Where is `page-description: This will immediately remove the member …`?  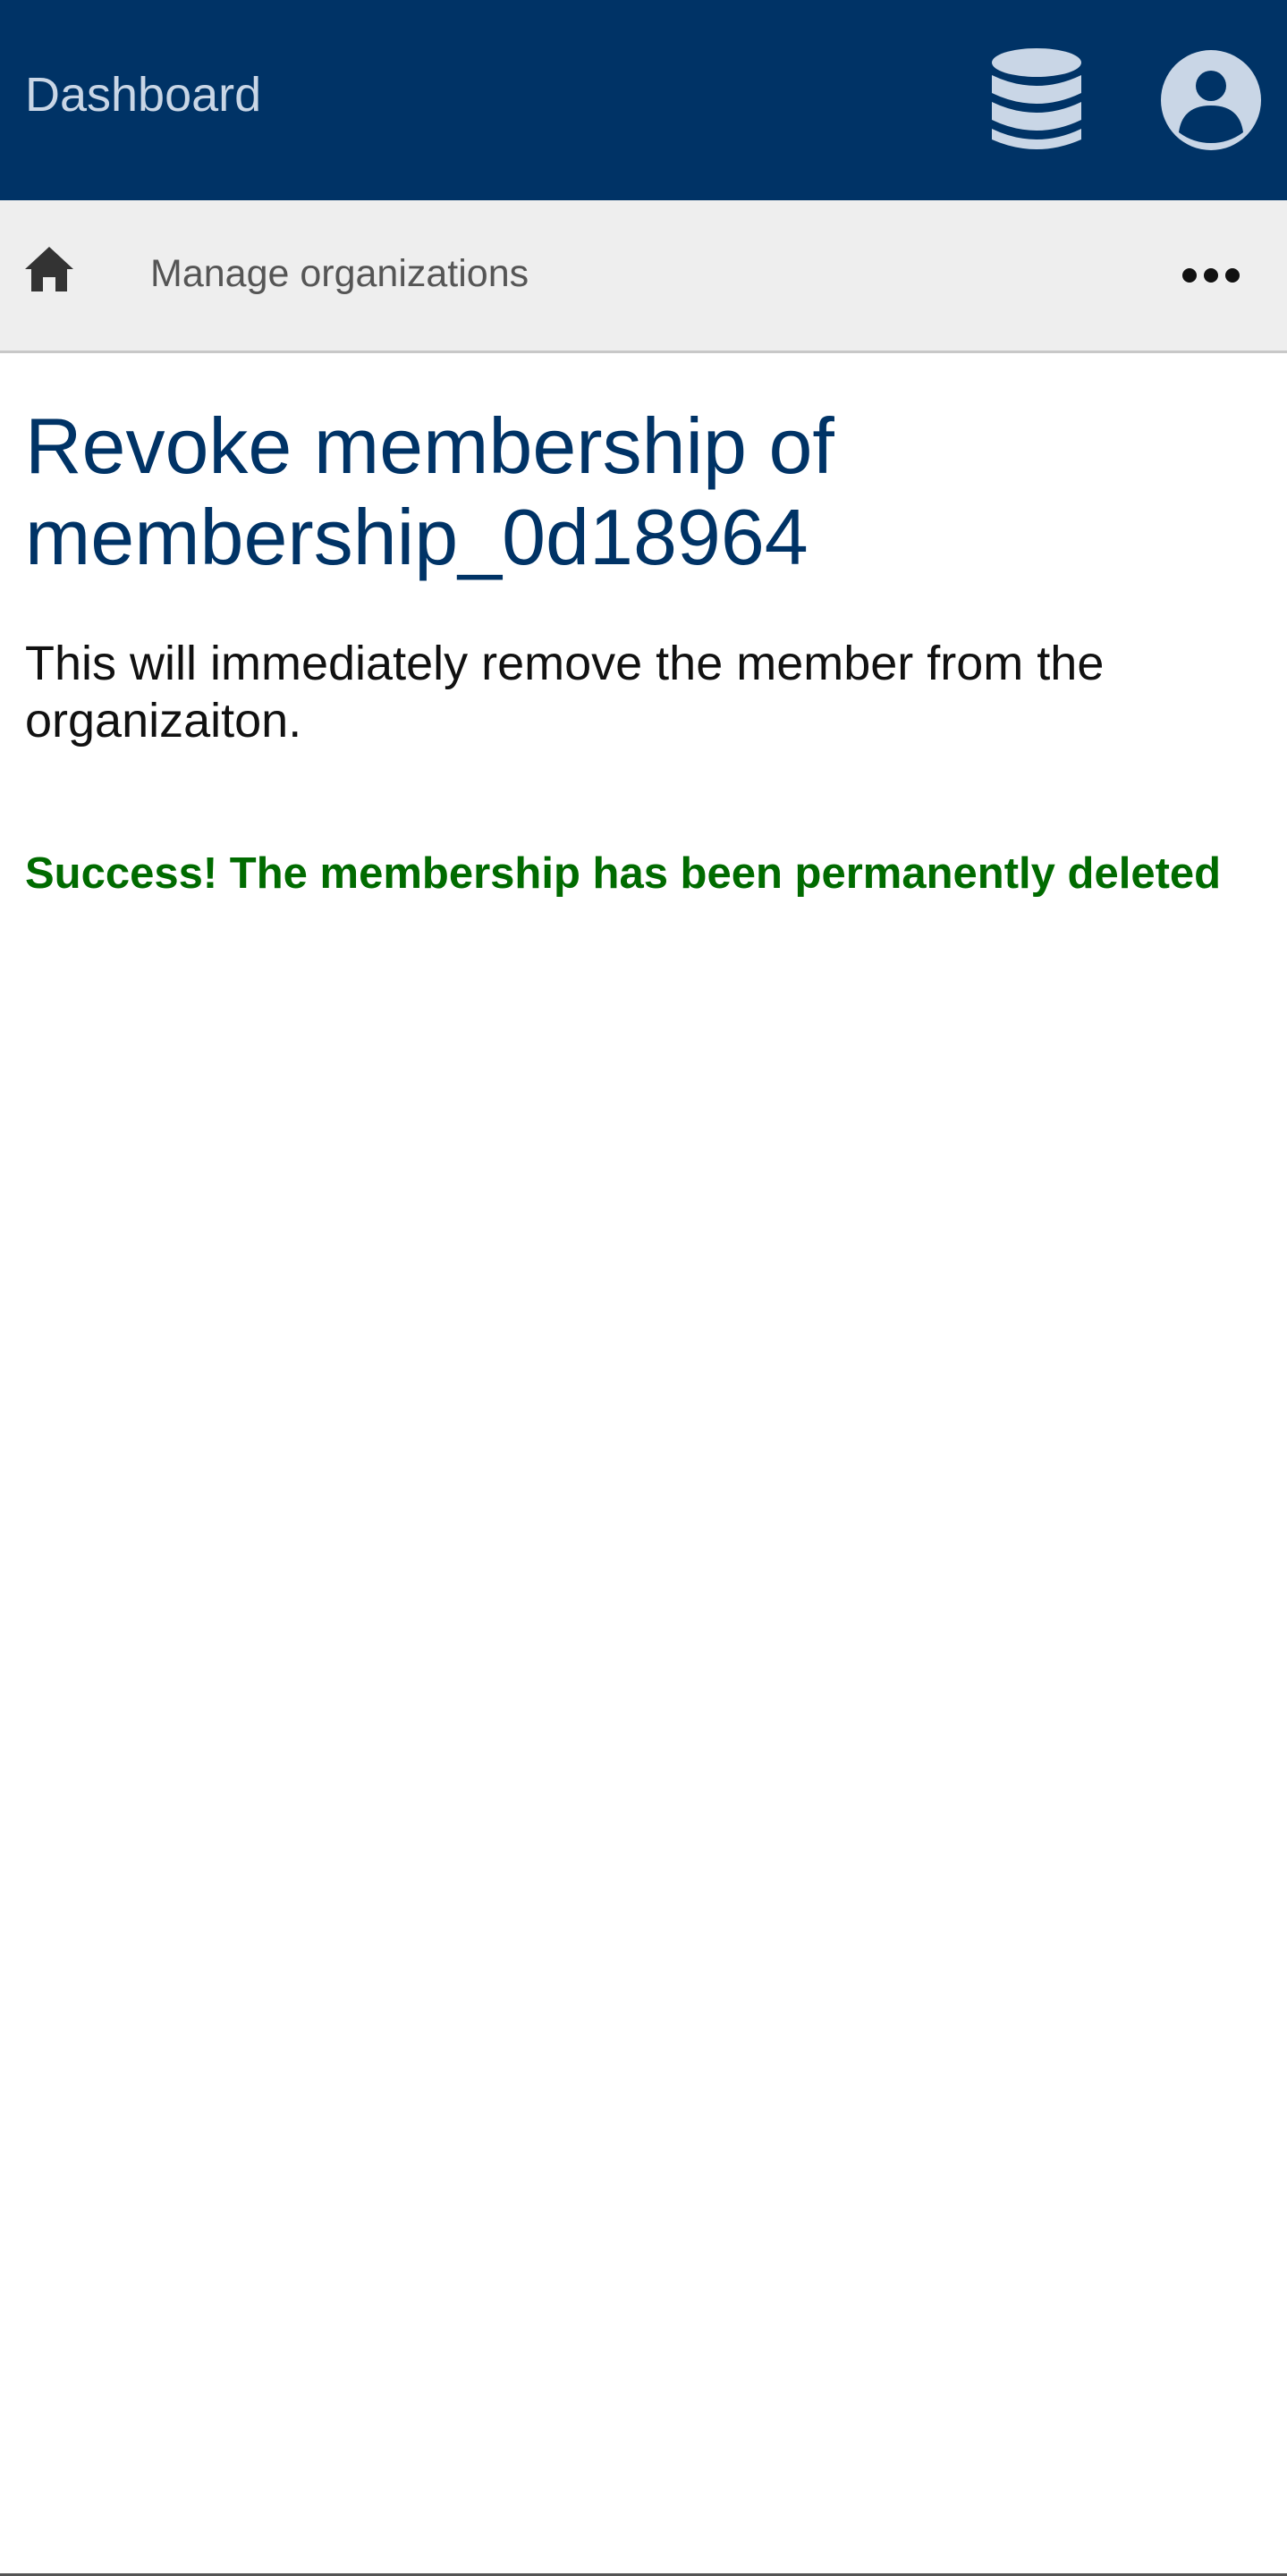 page-description: This will immediately remove the member … is located at coordinates (565, 692).